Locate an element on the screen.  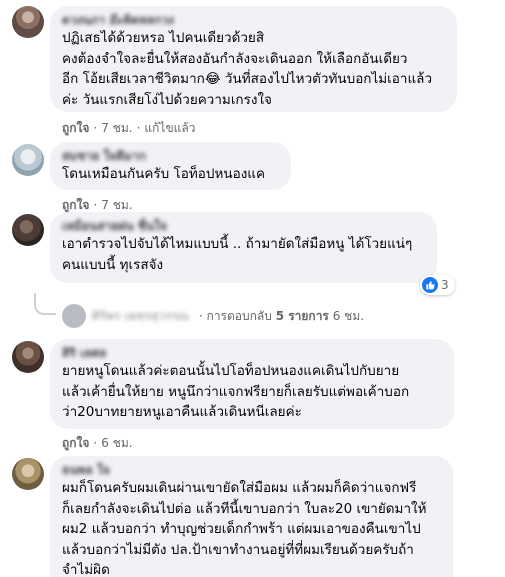
reply-summary: · การตอบกลับ 5 รายการ 6 ชม. is located at coordinates (281, 316).